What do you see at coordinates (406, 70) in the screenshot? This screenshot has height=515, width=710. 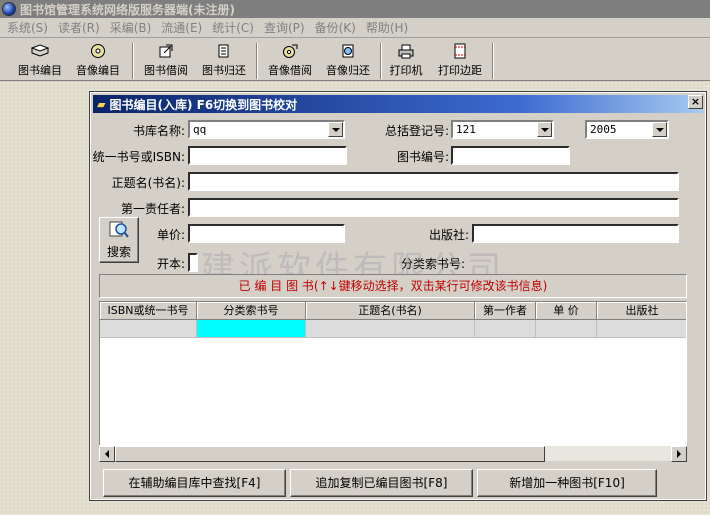 I see `printer-label: 打印机` at bounding box center [406, 70].